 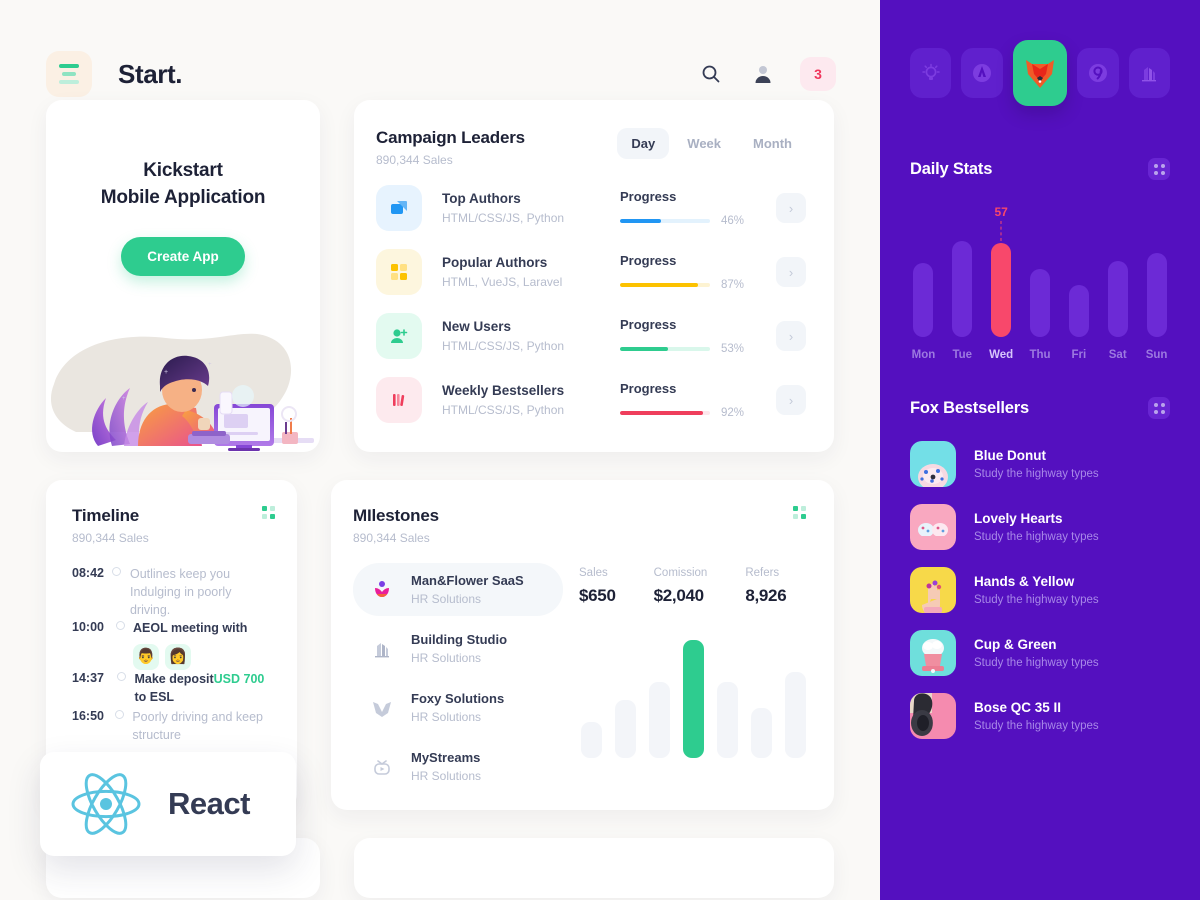 I want to click on milestones-bar-chart, so click(x=692, y=693).